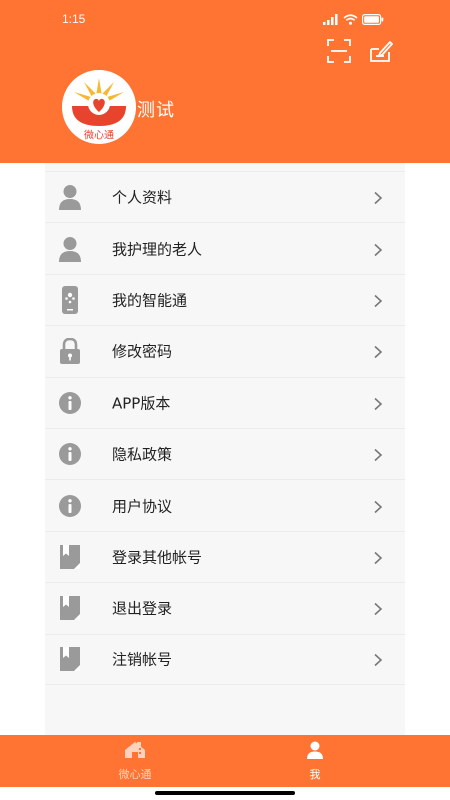 The width and height of the screenshot is (450, 800). What do you see at coordinates (142, 454) in the screenshot?
I see `menu-item-label: 隐私政策` at bounding box center [142, 454].